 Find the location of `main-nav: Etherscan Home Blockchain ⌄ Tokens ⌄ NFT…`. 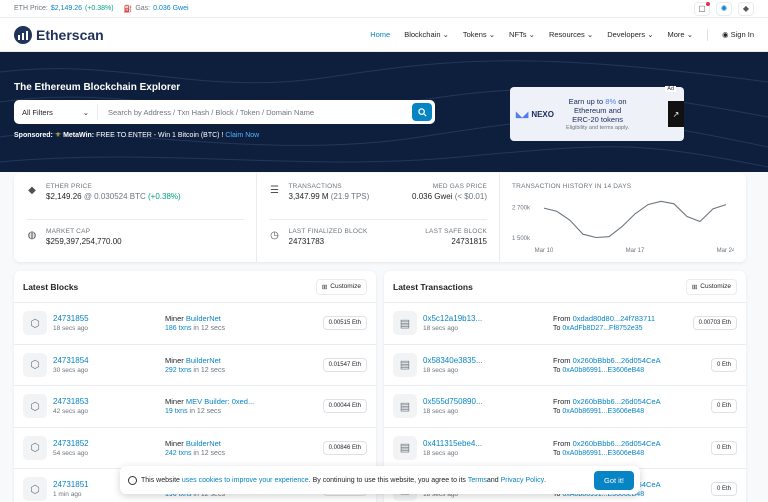

main-nav: Etherscan Home Blockchain ⌄ Tokens ⌄ NFT… is located at coordinates (384, 35).